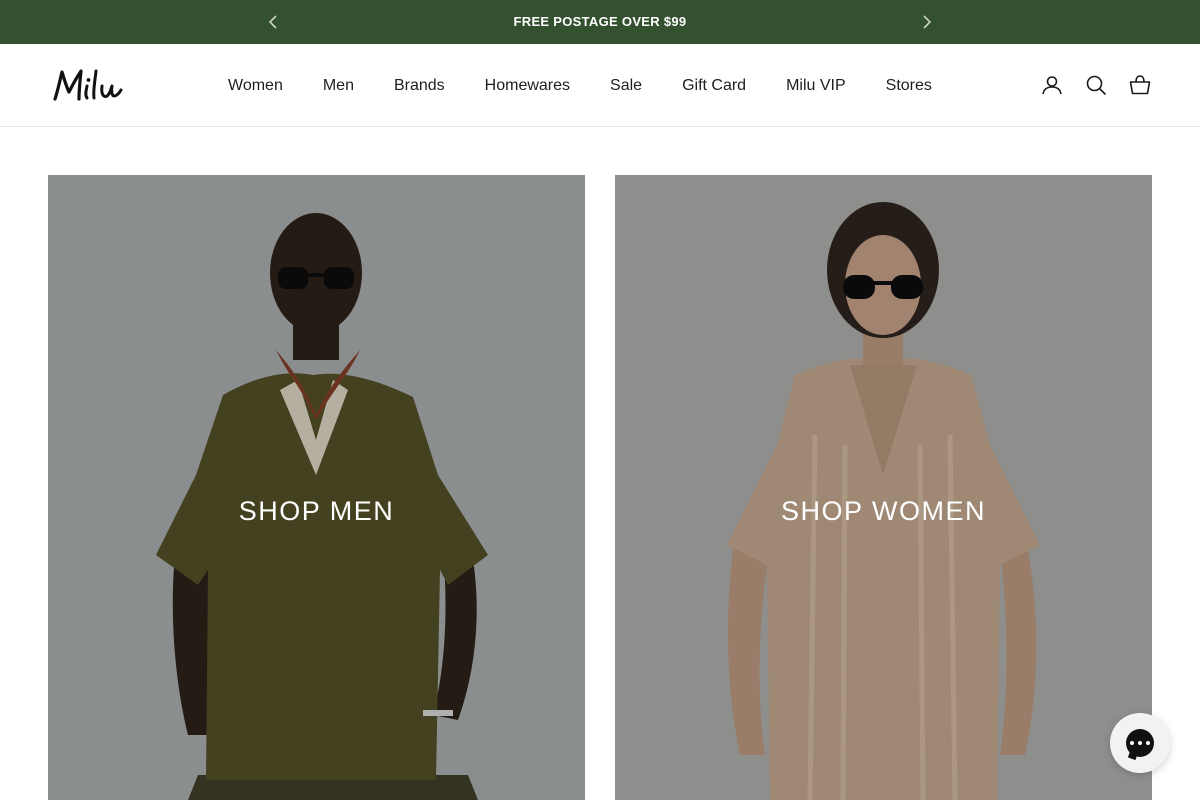 The height and width of the screenshot is (800, 1200). What do you see at coordinates (527, 86) in the screenshot?
I see `nav-item-homewares: Homewares` at bounding box center [527, 86].